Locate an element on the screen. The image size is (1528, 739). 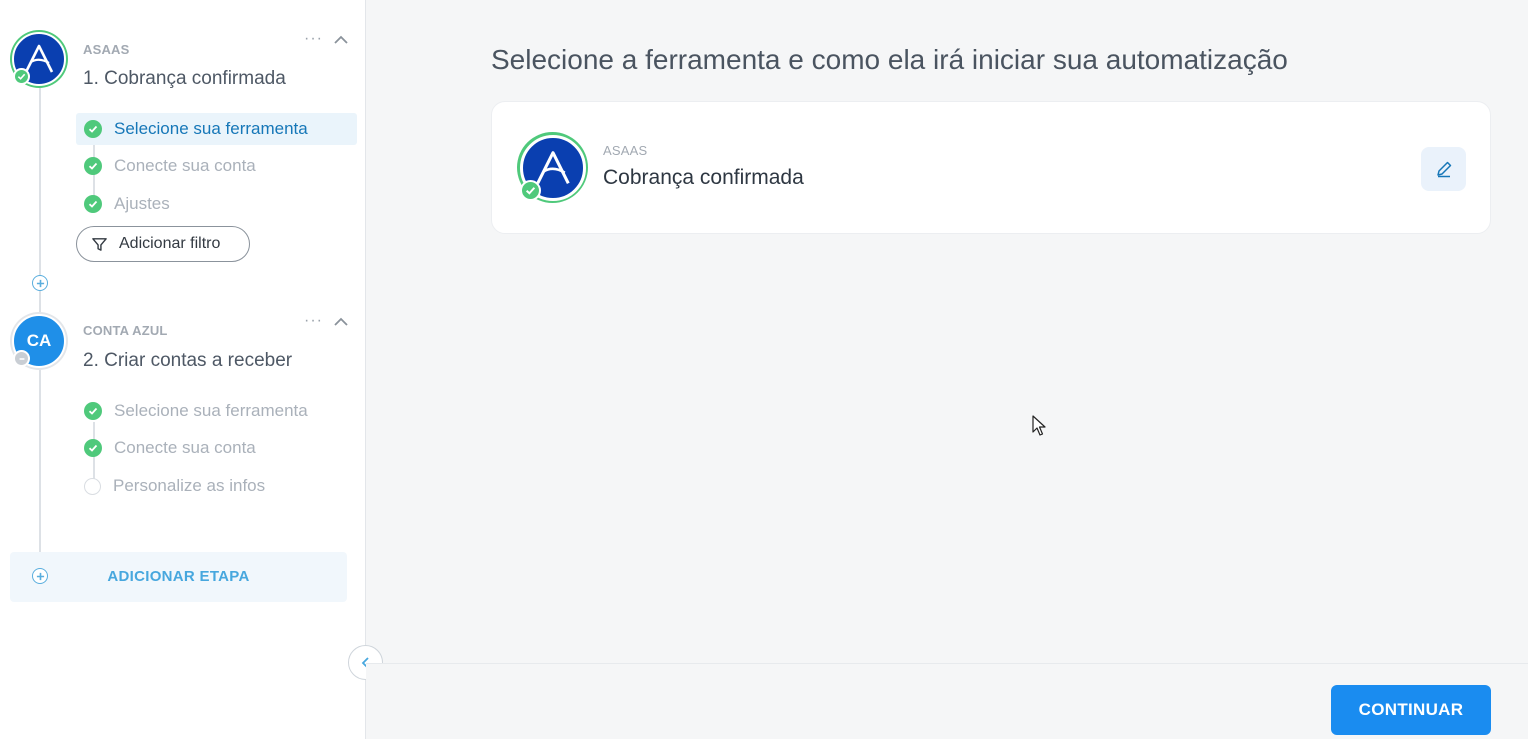
step-2-app-label: CONTA AZUL is located at coordinates (125, 330).